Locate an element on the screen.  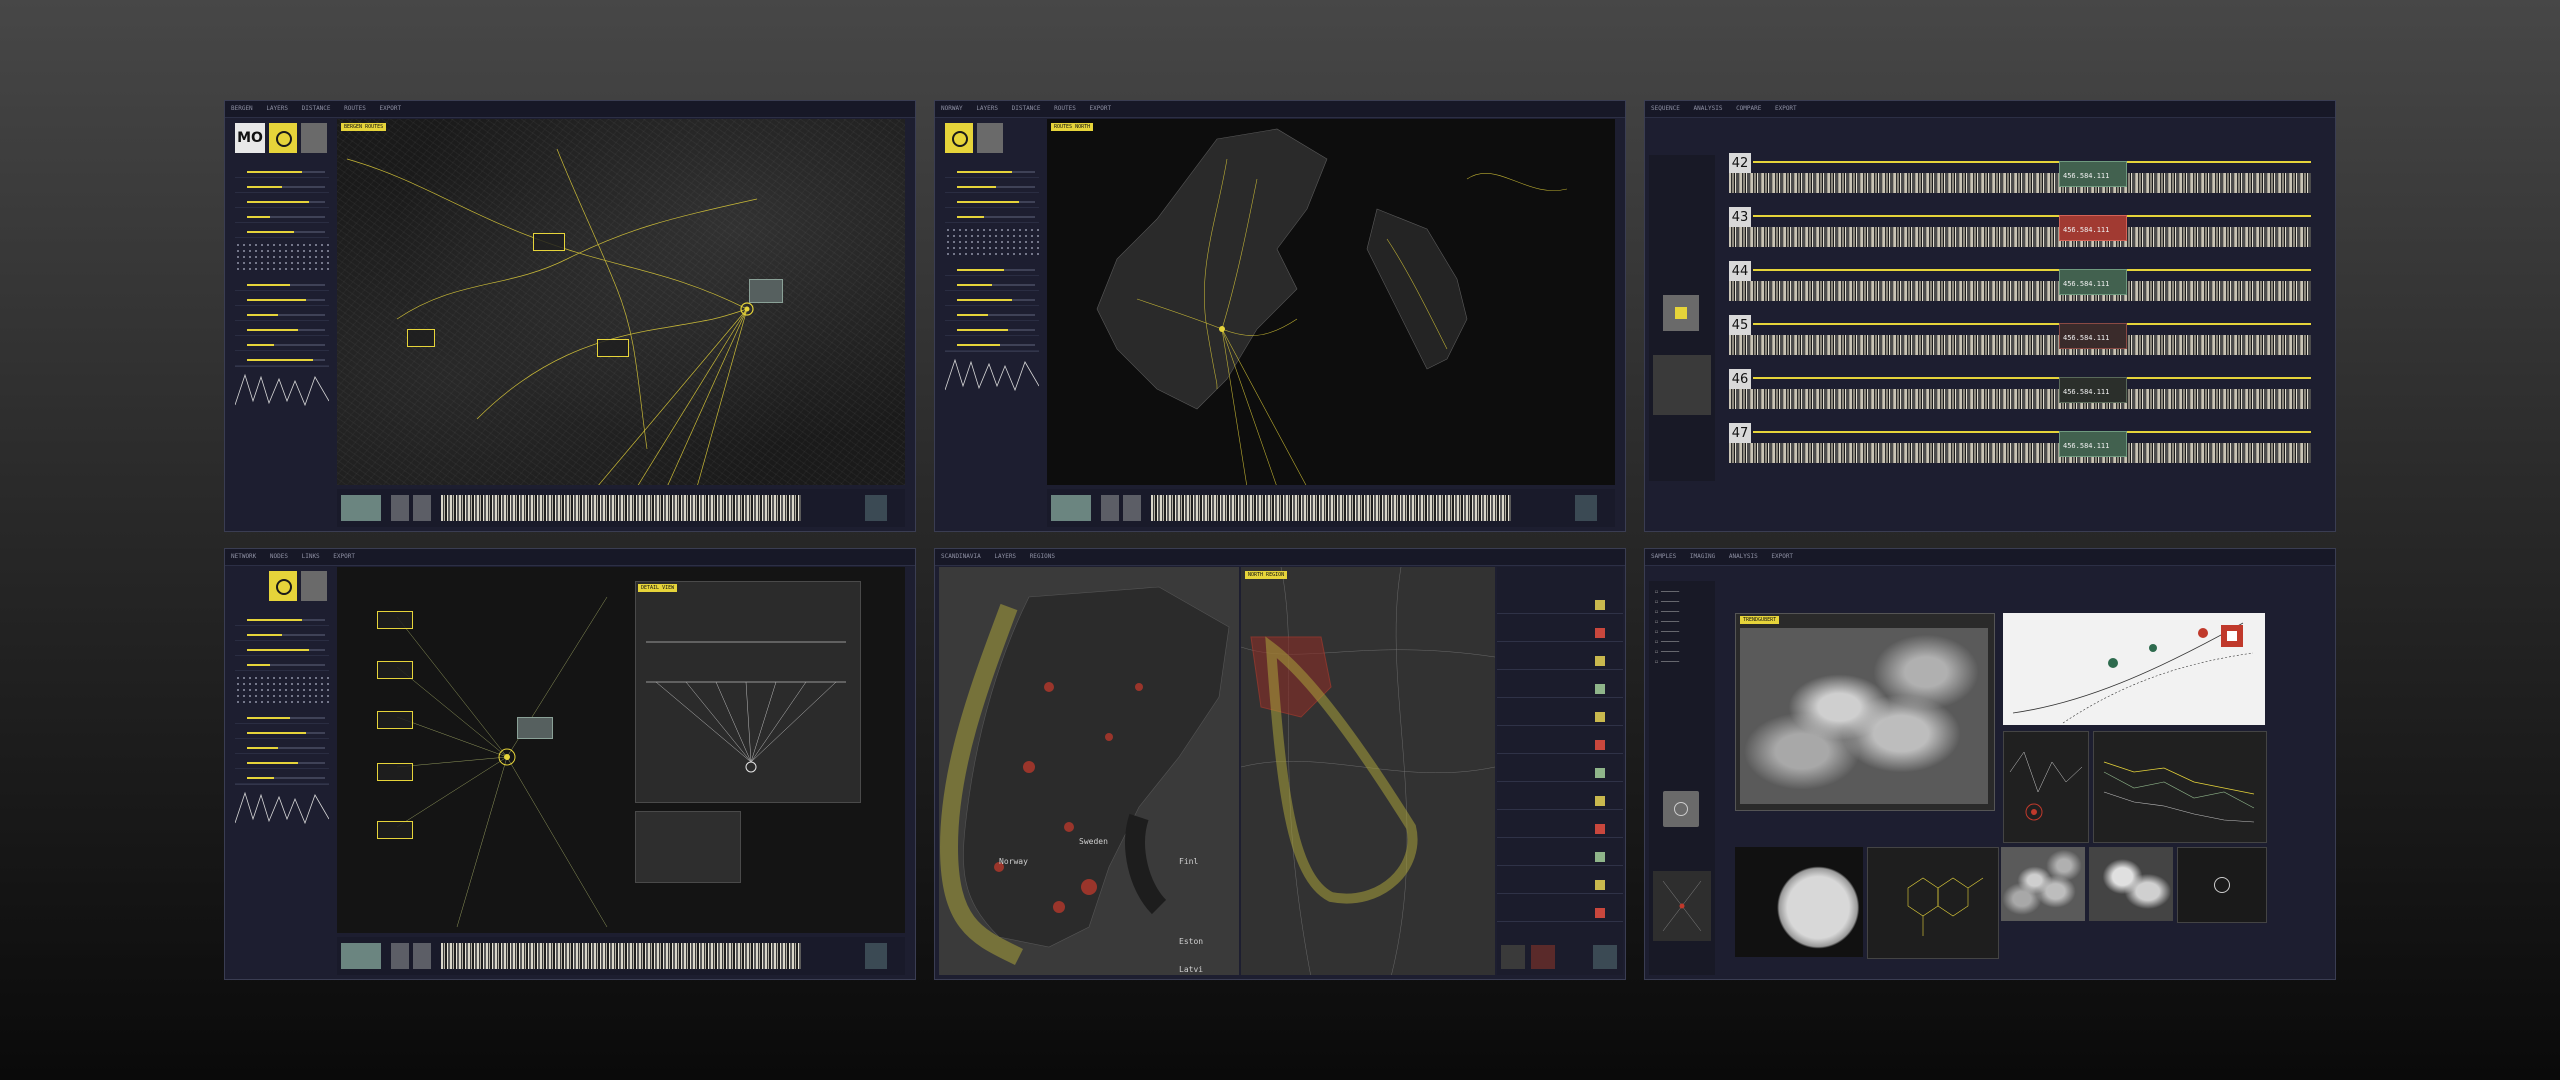
sequence-row: 45 456.584.111 is located at coordinates (2020, 337).